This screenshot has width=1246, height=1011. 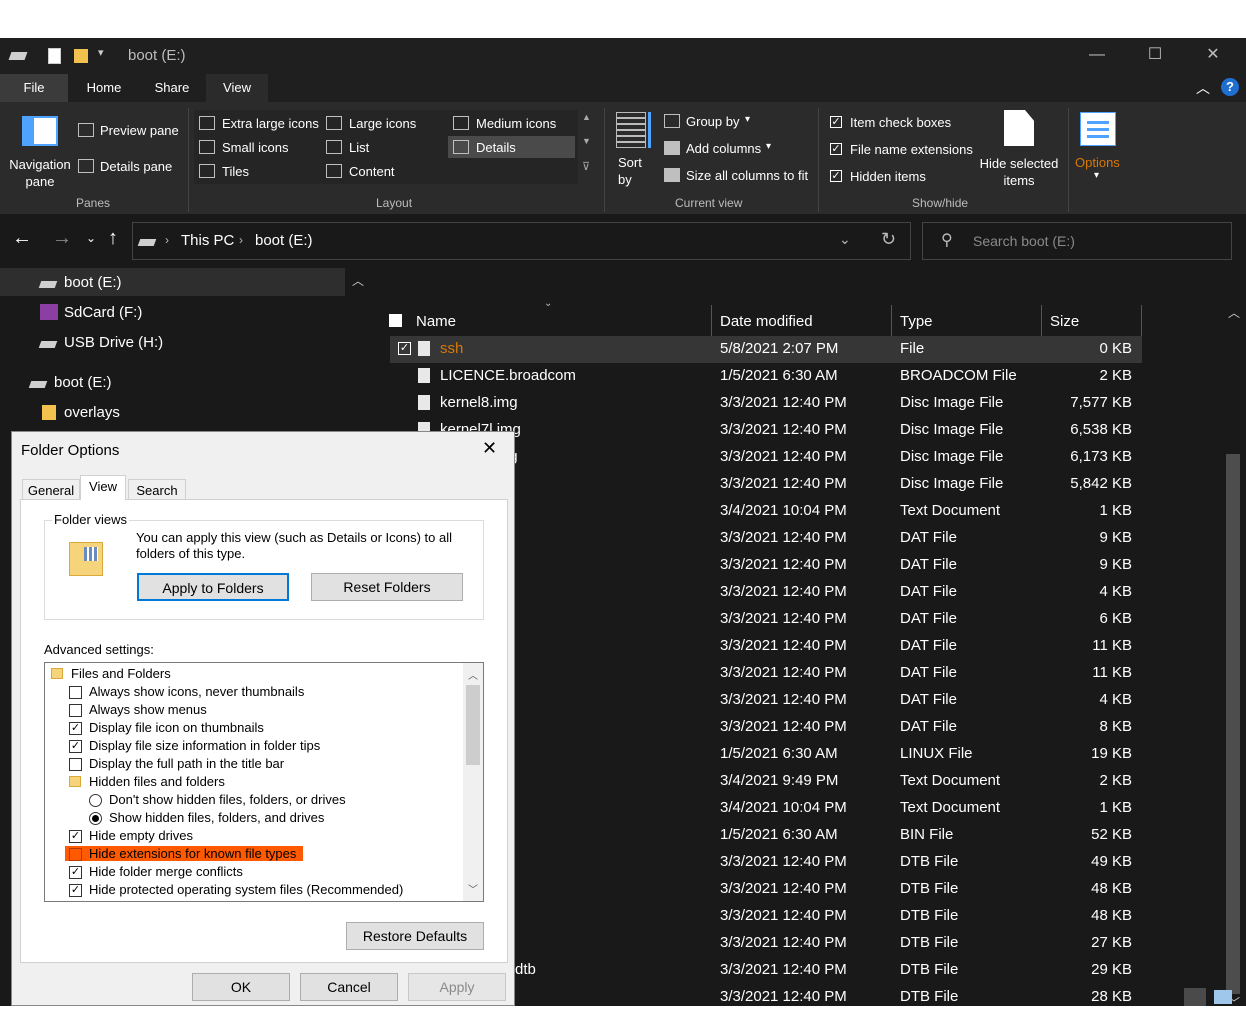 What do you see at coordinates (51, 490) in the screenshot?
I see `tab-general: General` at bounding box center [51, 490].